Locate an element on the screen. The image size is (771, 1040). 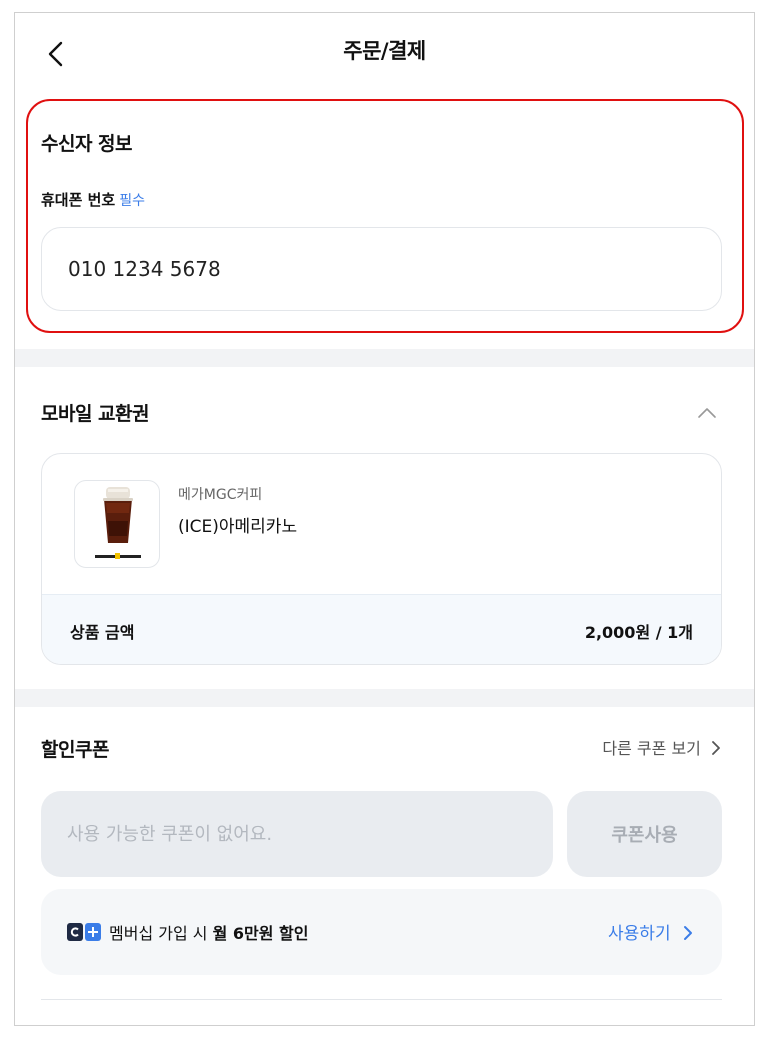
phone-label: 휴대폰 번호 필수 is located at coordinates (93, 199).